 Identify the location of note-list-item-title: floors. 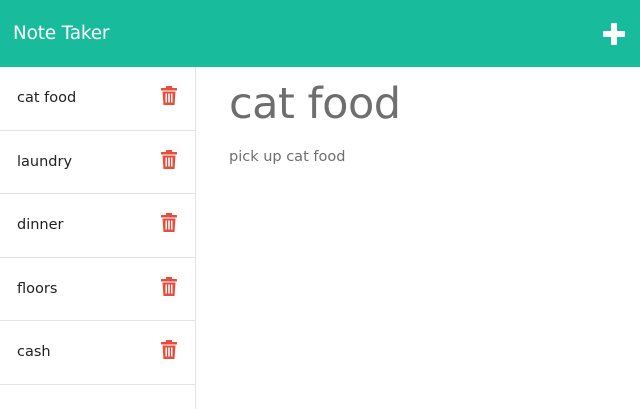
(37, 288).